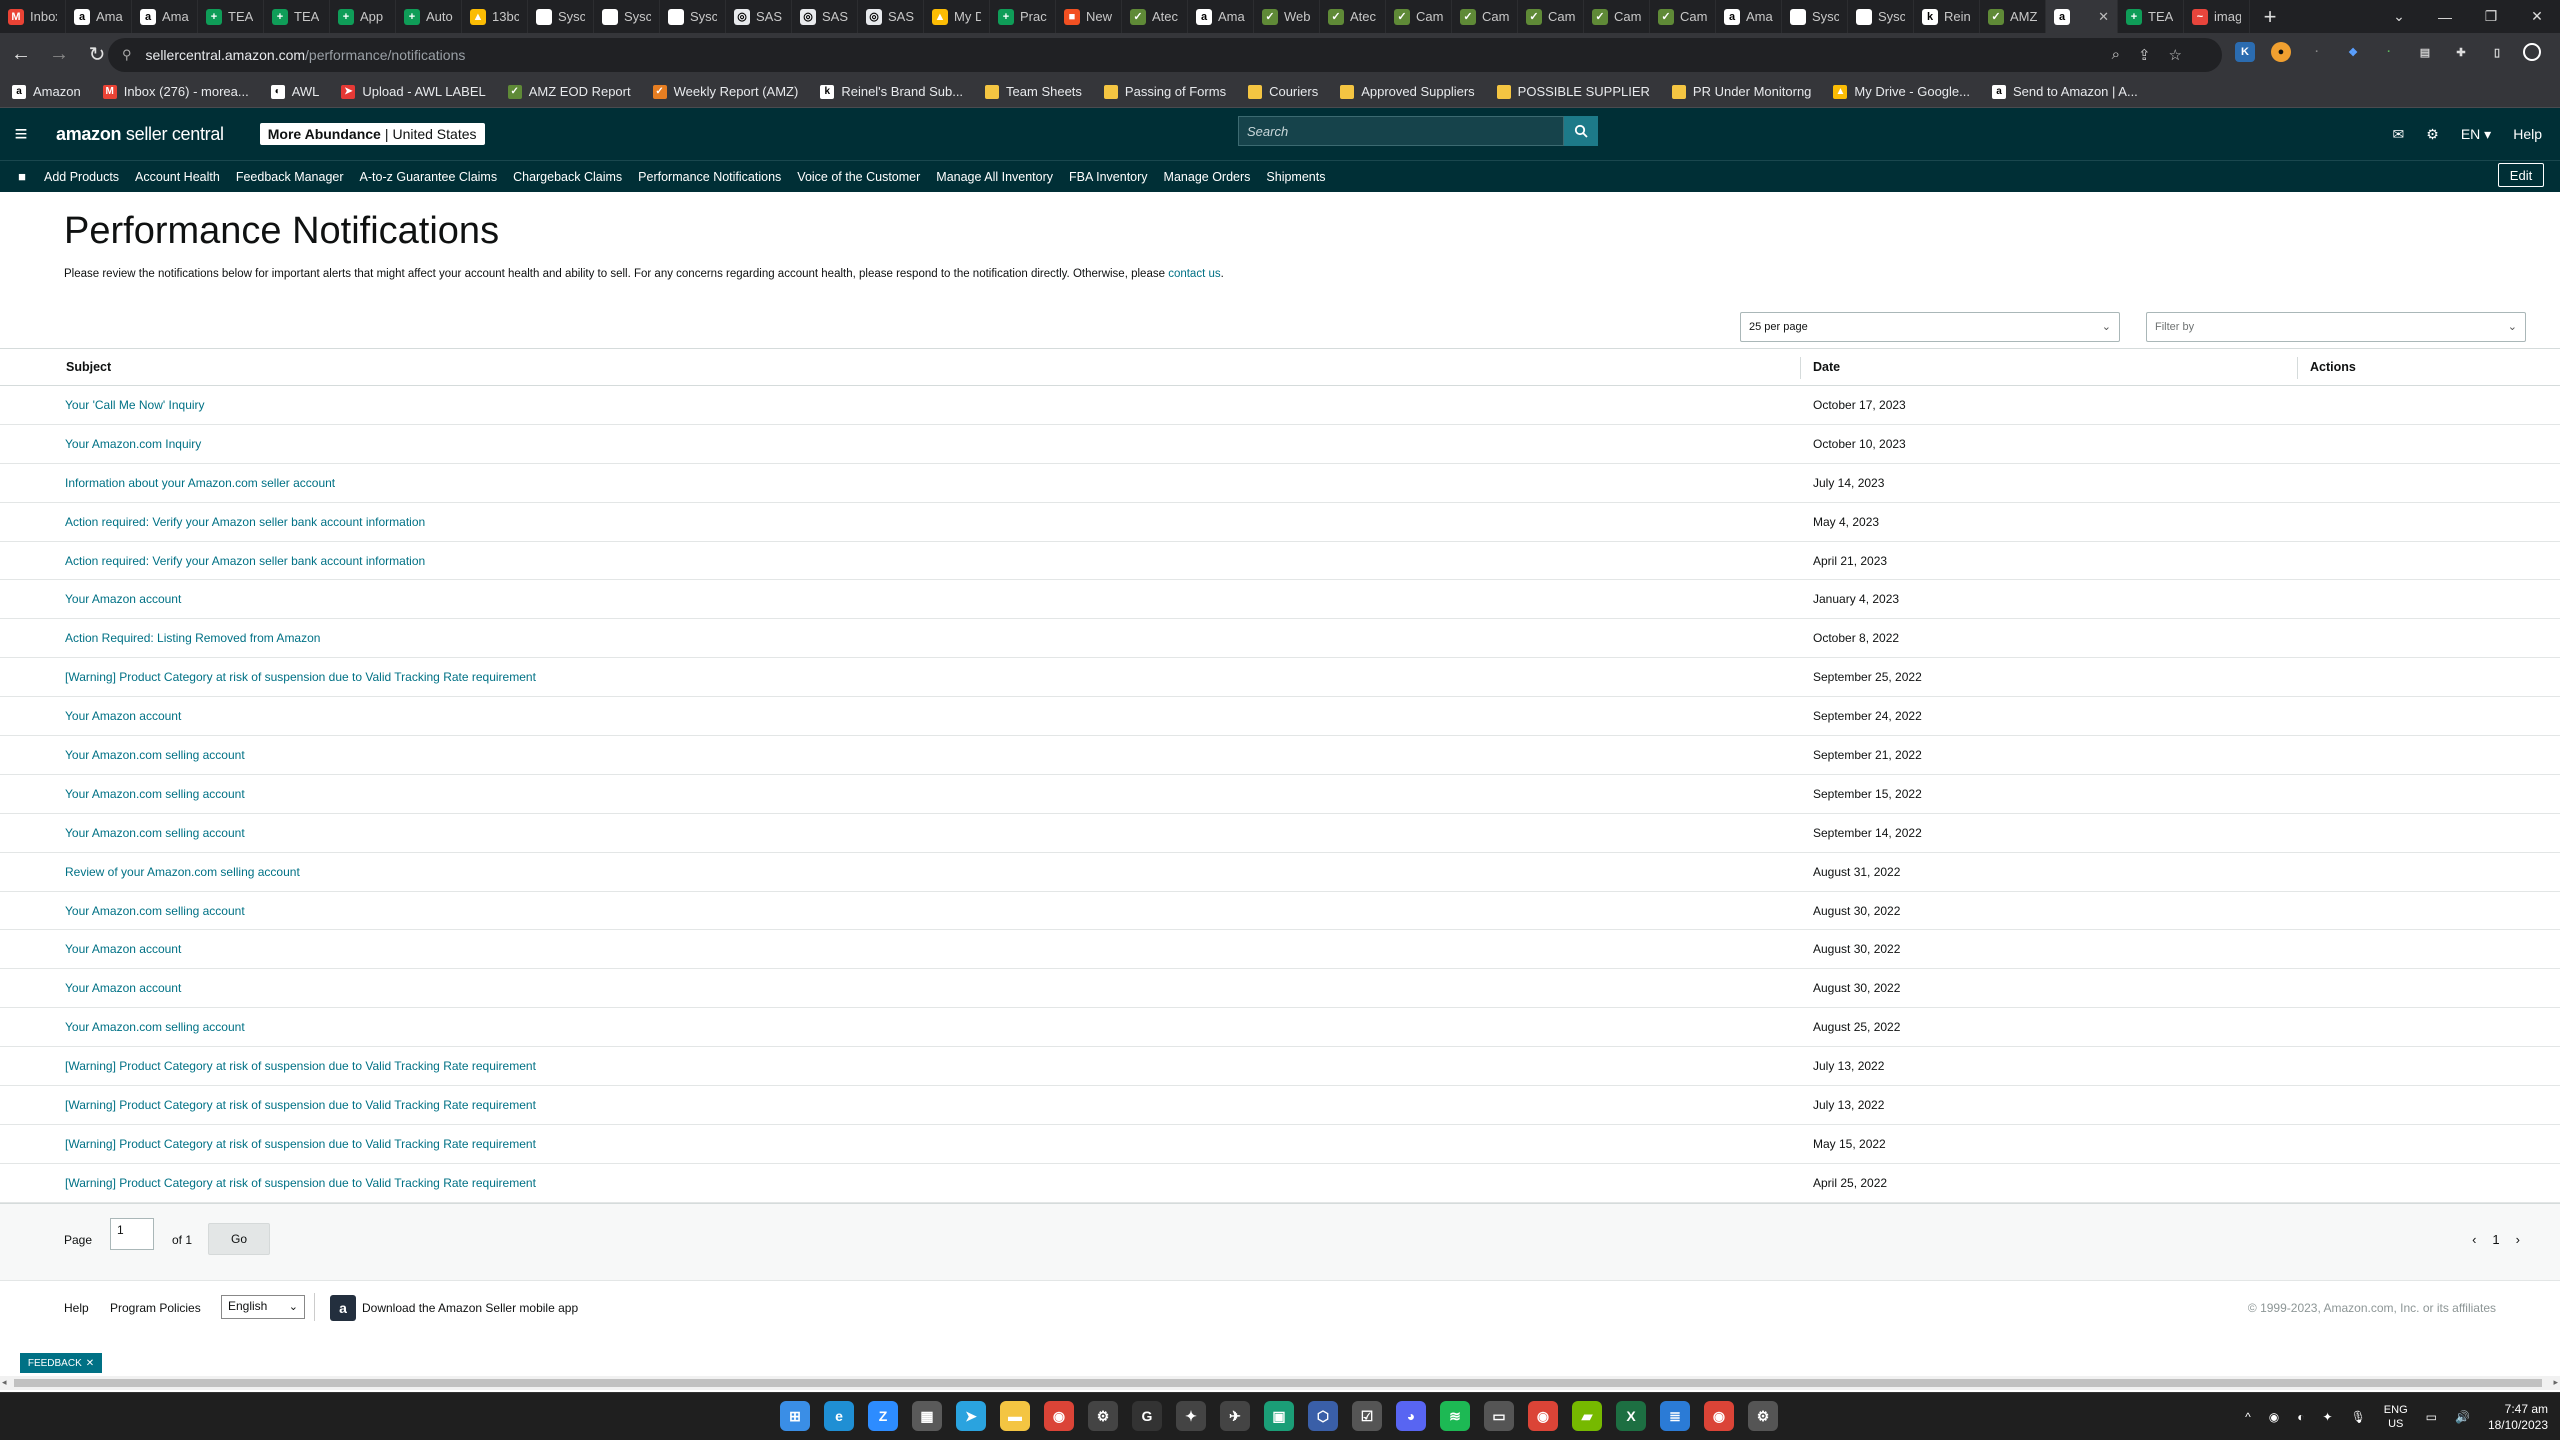 The height and width of the screenshot is (1441, 2560). Describe the element at coordinates (2175, 55) in the screenshot. I see `bookmark-star-icon: ☆` at that location.